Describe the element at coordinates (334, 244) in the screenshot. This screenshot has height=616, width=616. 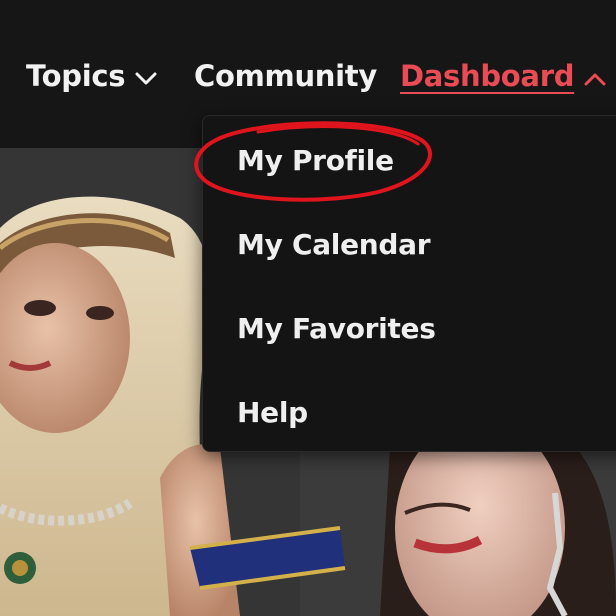
I see `menu-item-my-calendar: My Calendar` at that location.